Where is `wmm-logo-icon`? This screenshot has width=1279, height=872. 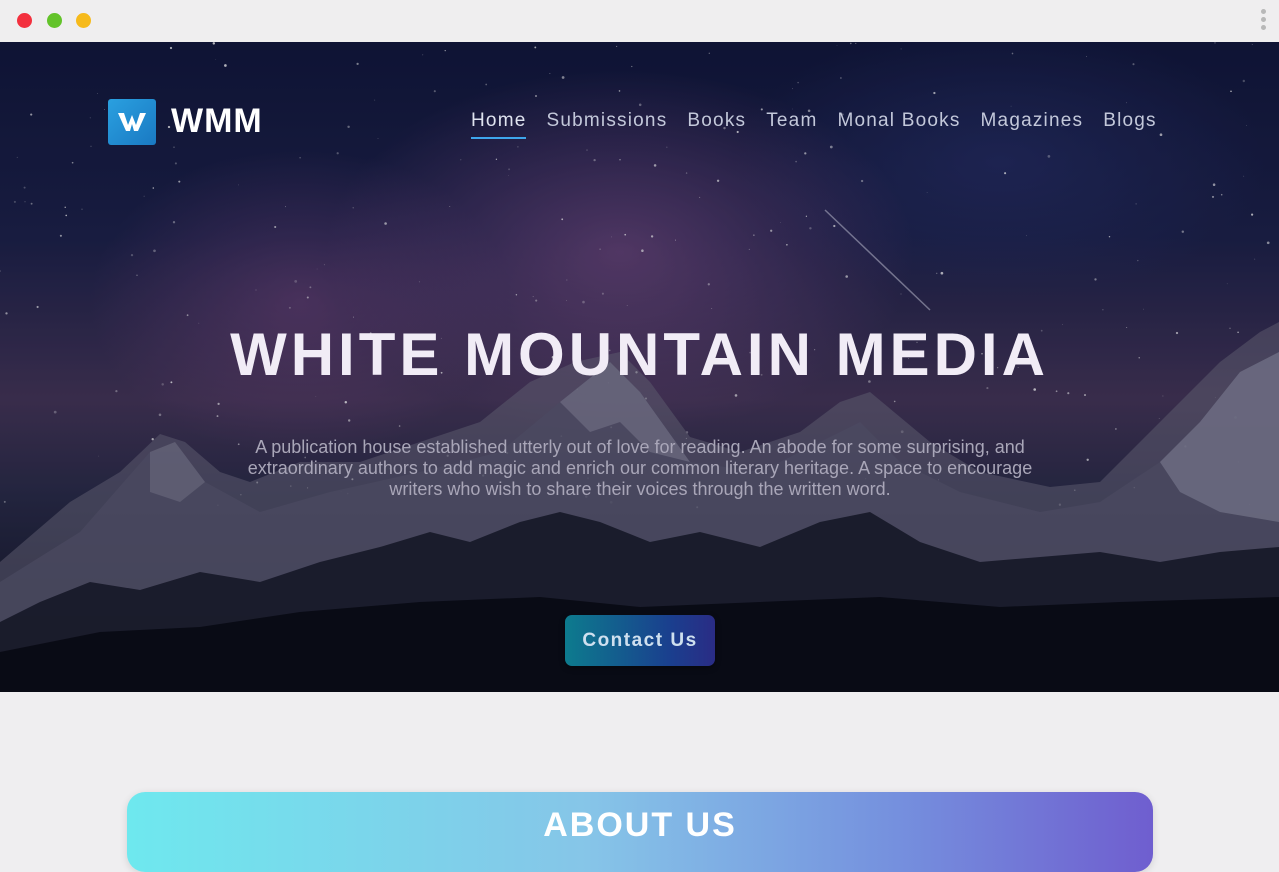
wmm-logo-icon is located at coordinates (132, 122).